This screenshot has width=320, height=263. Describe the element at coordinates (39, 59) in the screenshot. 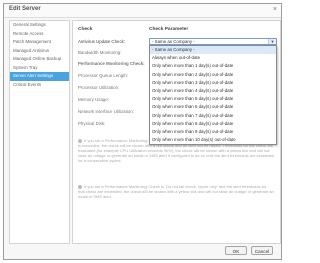

I see `sidebar-item-managed-online-backup: Managed Online Backup` at that location.